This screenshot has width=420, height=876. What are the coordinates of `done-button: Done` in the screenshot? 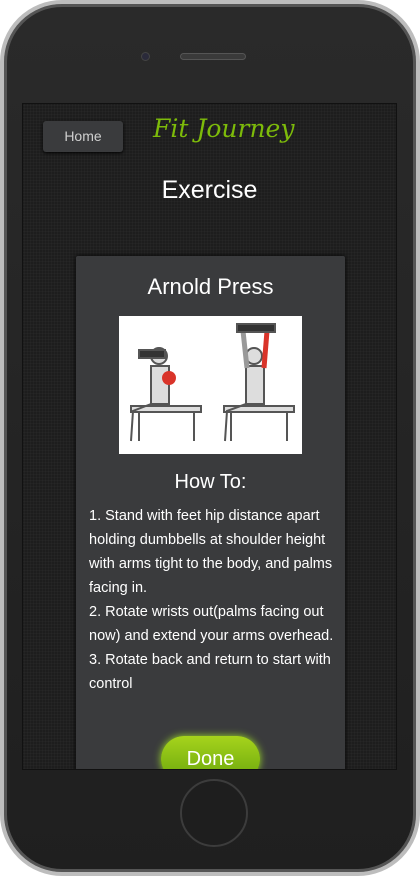 It's located at (210, 752).